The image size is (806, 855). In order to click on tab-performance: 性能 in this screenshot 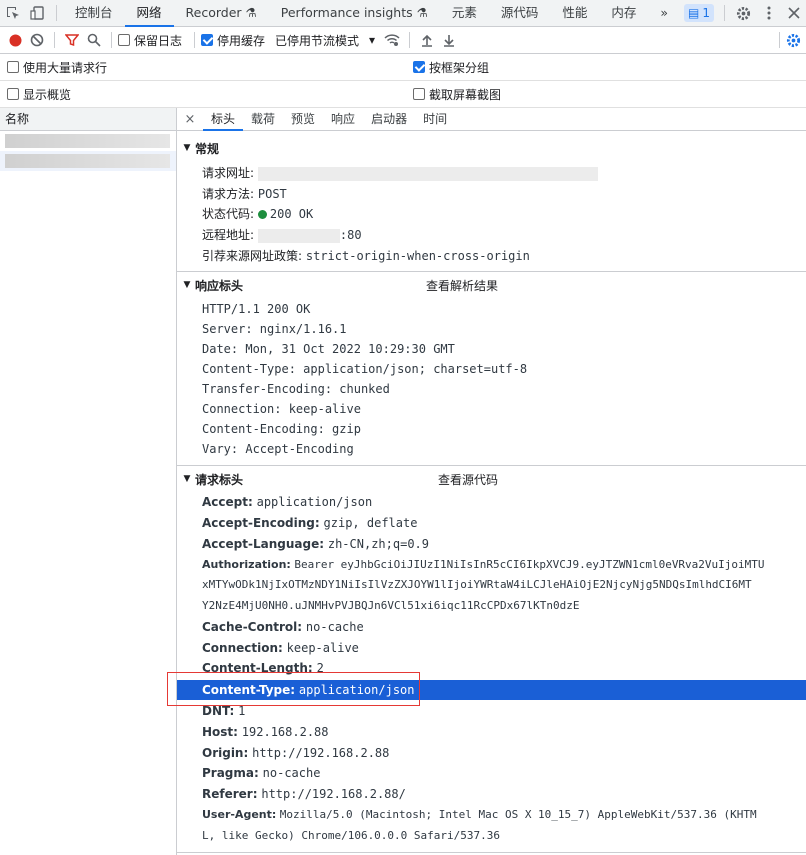, I will do `click(574, 13)`.